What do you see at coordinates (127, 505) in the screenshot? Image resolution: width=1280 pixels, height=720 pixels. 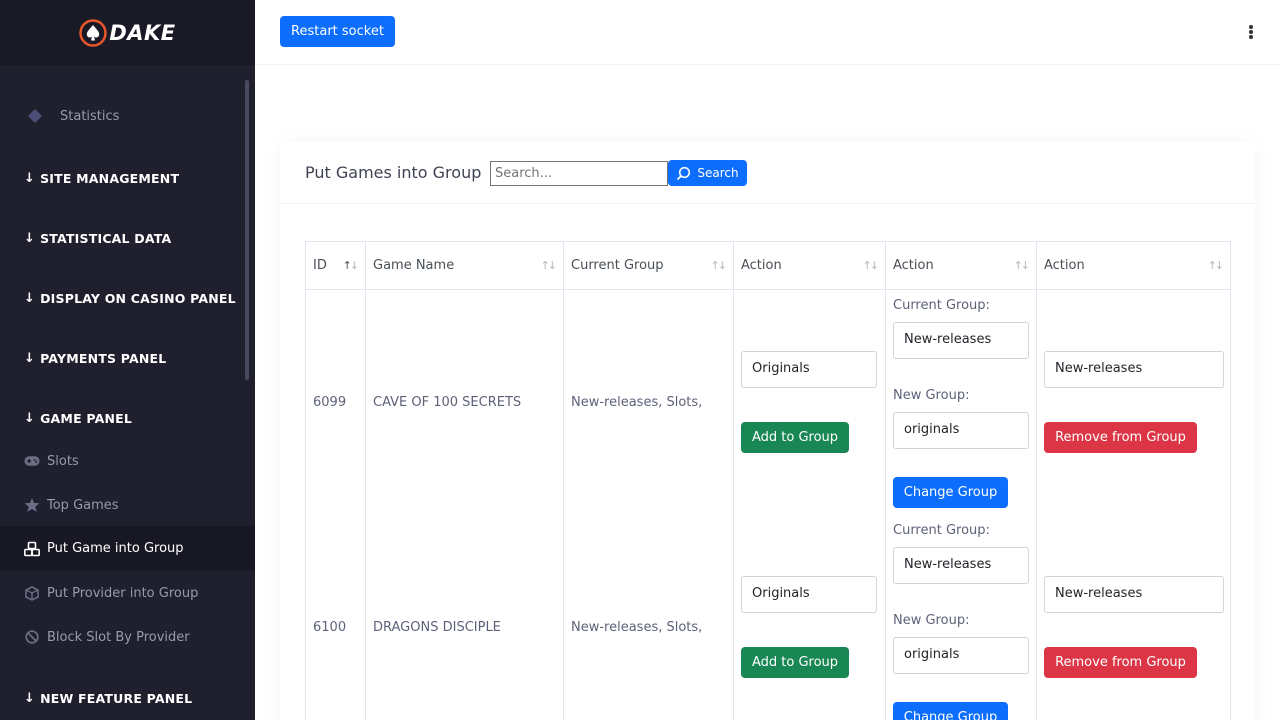 I see `sidebar-item-top-games: Top Games` at bounding box center [127, 505].